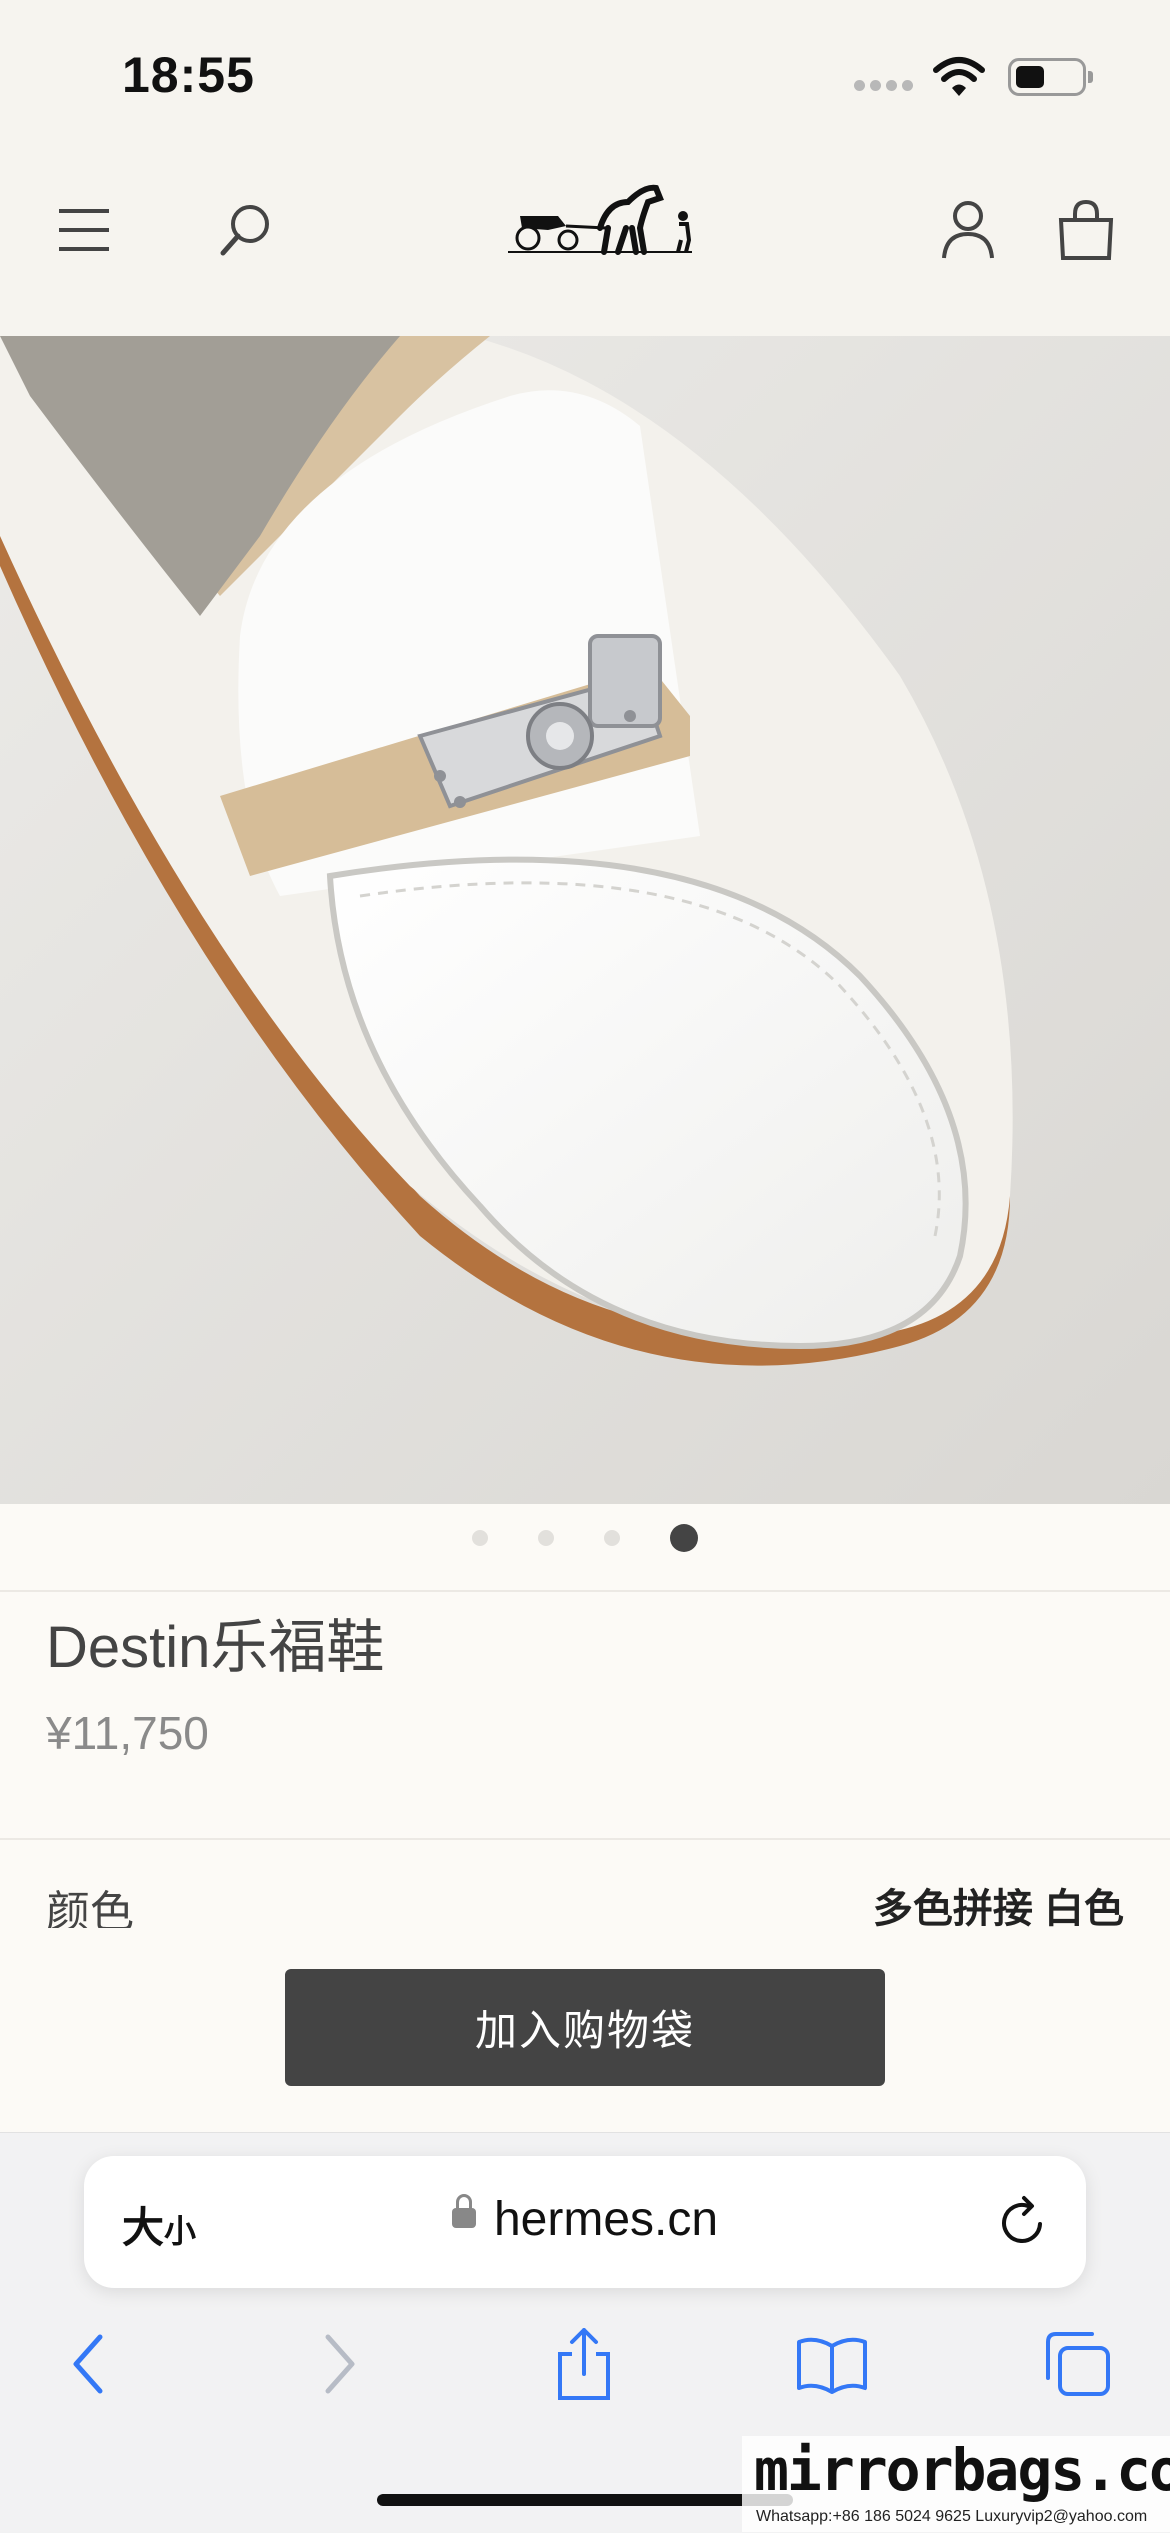 The height and width of the screenshot is (2533, 1170). Describe the element at coordinates (585, 2027) in the screenshot. I see `add-to-bag-button: 加入购物袋` at that location.